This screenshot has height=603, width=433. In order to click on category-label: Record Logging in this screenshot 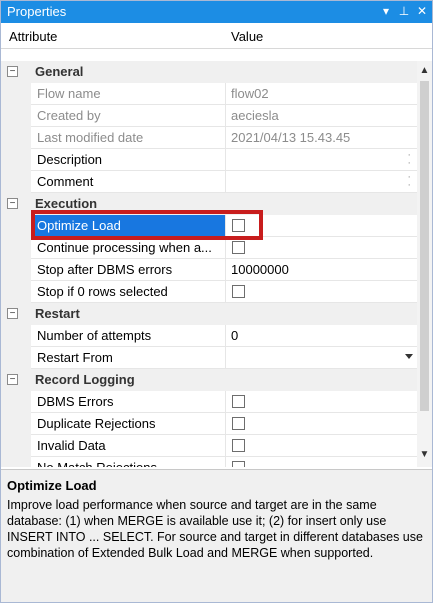, I will do `click(85, 379)`.